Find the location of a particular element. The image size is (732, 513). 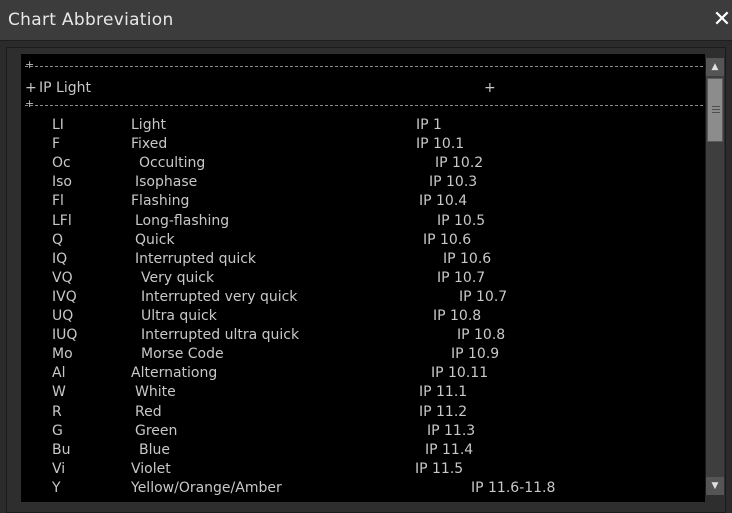

abbreviation-cell: W is located at coordinates (59, 392).